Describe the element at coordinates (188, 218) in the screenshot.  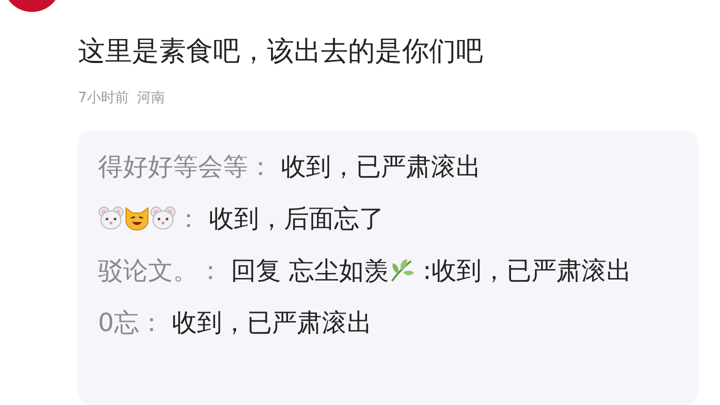
I see `reply-author: ：` at that location.